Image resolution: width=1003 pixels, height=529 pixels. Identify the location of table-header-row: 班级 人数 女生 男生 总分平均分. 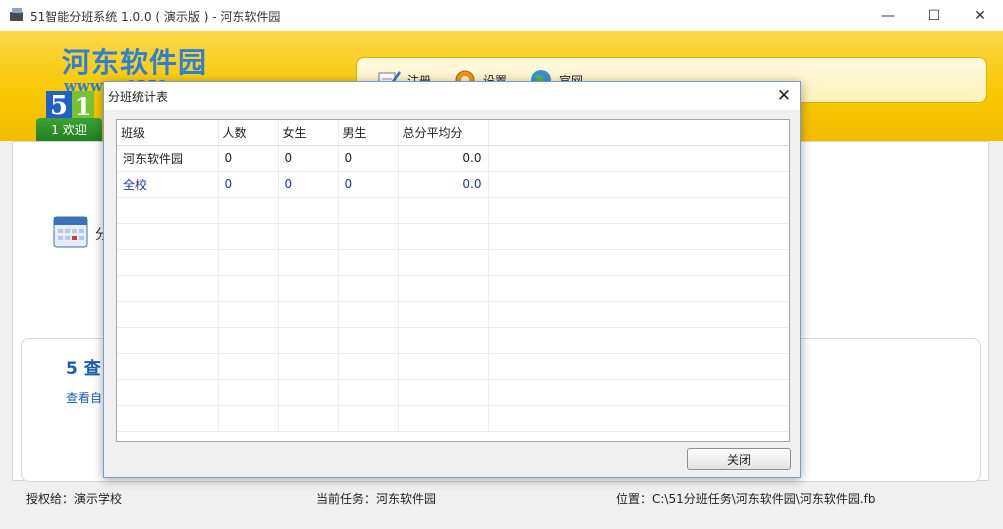
(453, 133).